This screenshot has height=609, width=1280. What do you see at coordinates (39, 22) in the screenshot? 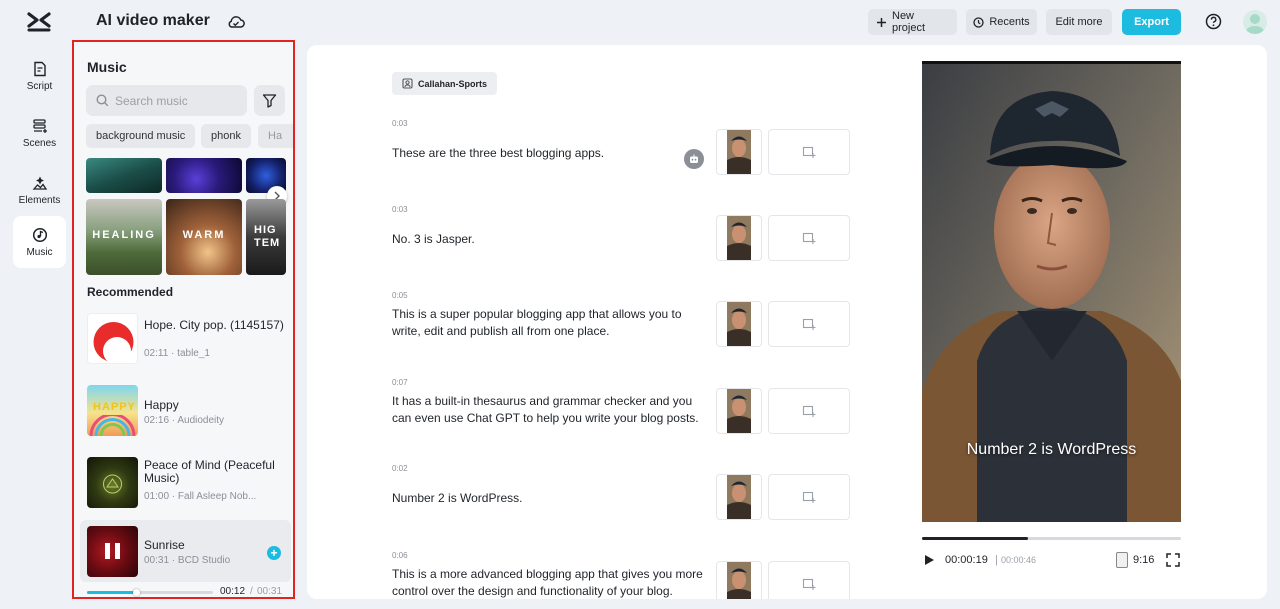
I see `capcut-logo-icon` at bounding box center [39, 22].